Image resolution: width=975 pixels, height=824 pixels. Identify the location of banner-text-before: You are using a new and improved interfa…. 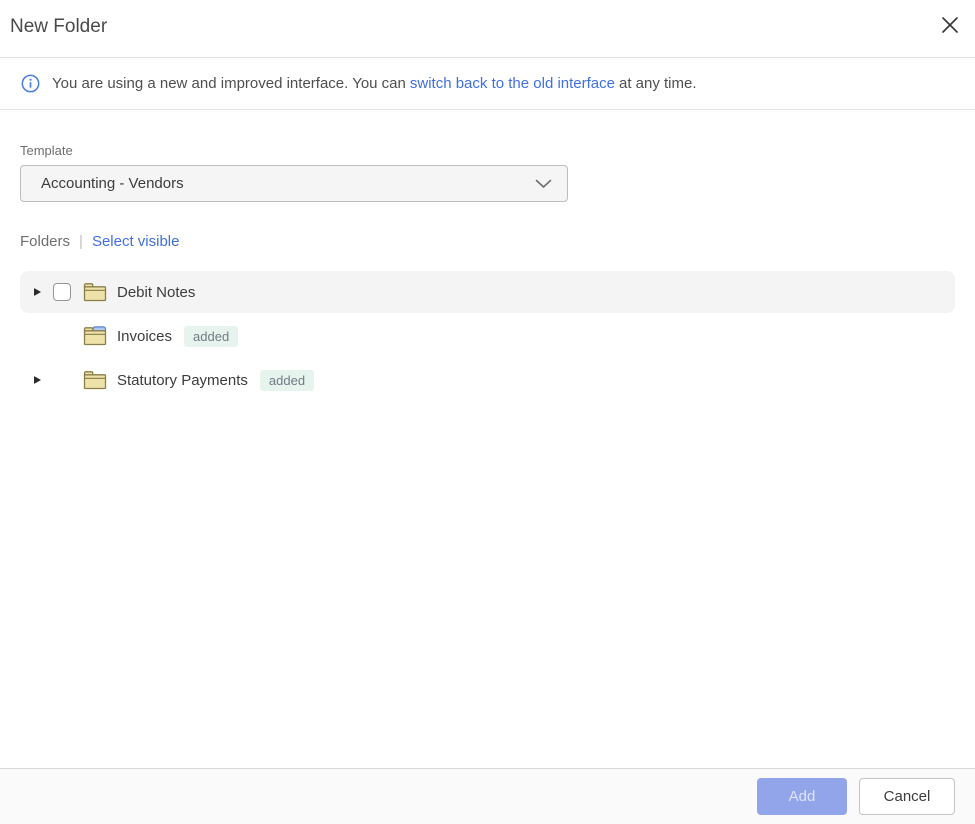
(229, 83).